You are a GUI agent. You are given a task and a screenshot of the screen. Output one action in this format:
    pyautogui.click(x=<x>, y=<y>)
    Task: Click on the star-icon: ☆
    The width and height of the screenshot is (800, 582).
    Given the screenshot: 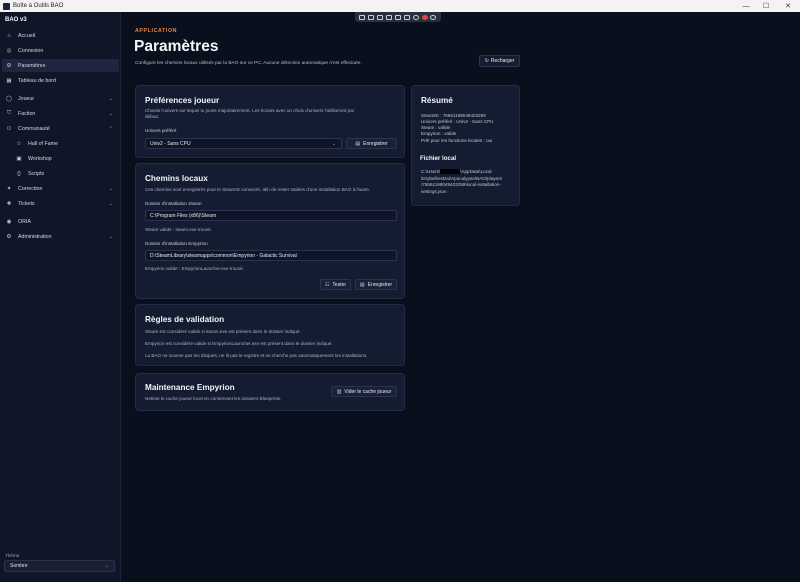 What is the action you would take?
    pyautogui.click(x=19, y=143)
    